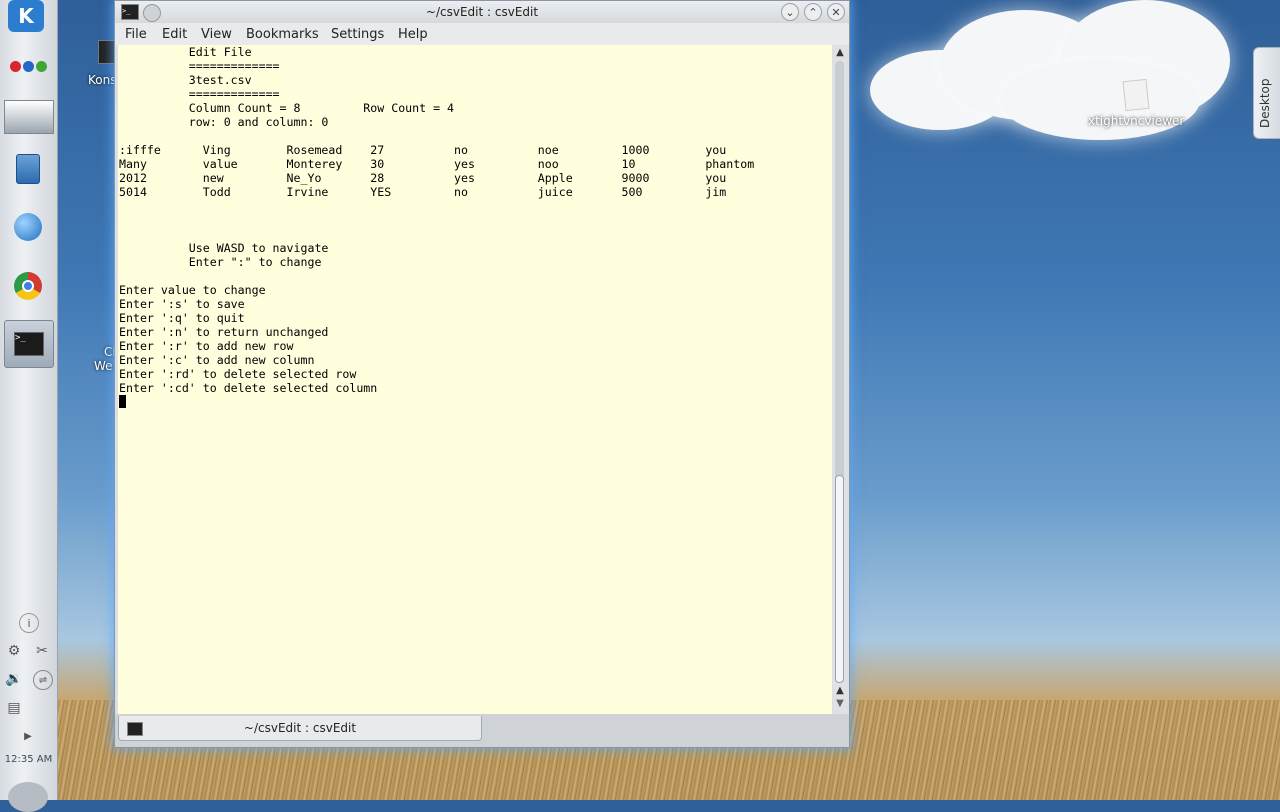  I want to click on session-tab: ~/csvEdit : csvEdit, so click(300, 728).